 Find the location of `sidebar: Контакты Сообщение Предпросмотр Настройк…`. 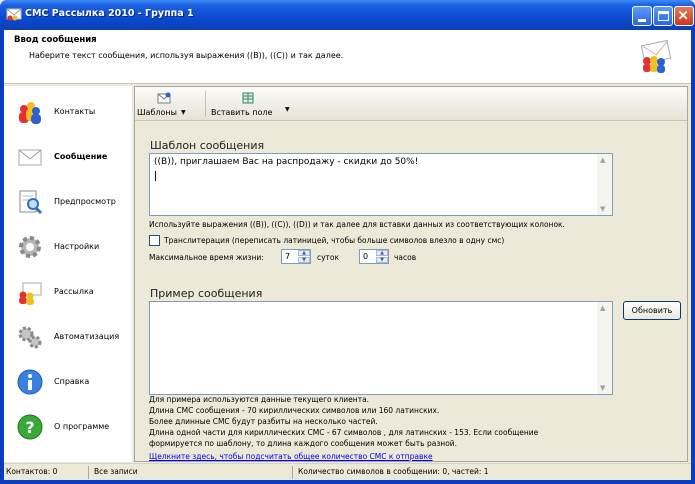

sidebar: Контакты Сообщение Предпросмотр Настройк… is located at coordinates (68, 274).